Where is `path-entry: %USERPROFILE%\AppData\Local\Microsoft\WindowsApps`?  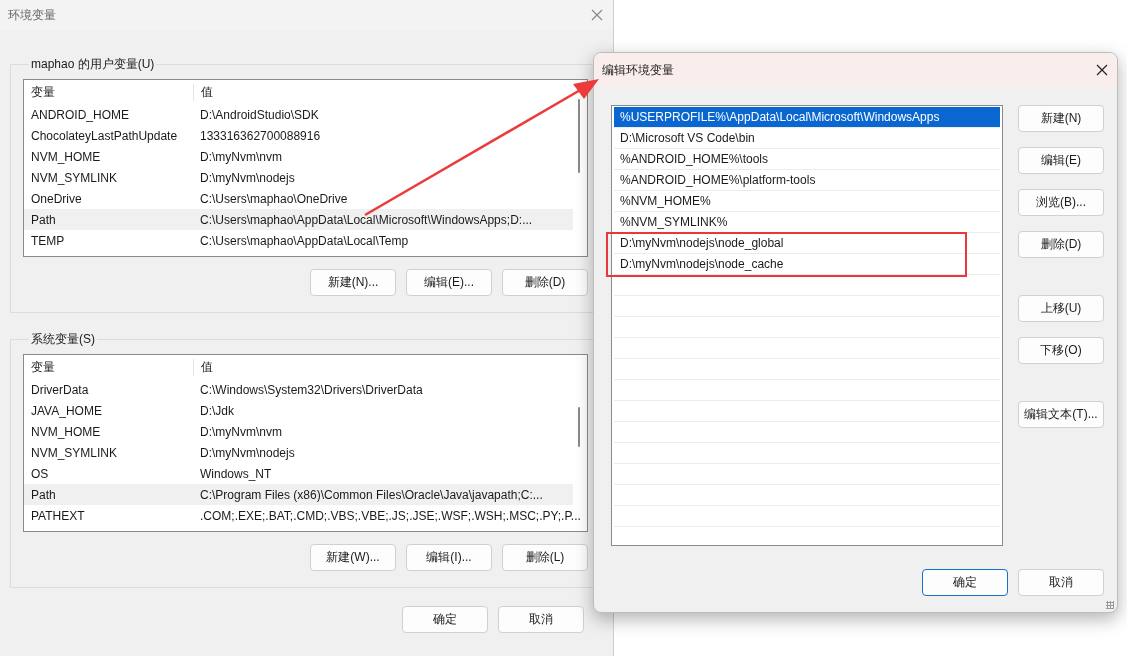
path-entry: %USERPROFILE%\AppData\Local\Microsoft\WindowsApps is located at coordinates (807, 117).